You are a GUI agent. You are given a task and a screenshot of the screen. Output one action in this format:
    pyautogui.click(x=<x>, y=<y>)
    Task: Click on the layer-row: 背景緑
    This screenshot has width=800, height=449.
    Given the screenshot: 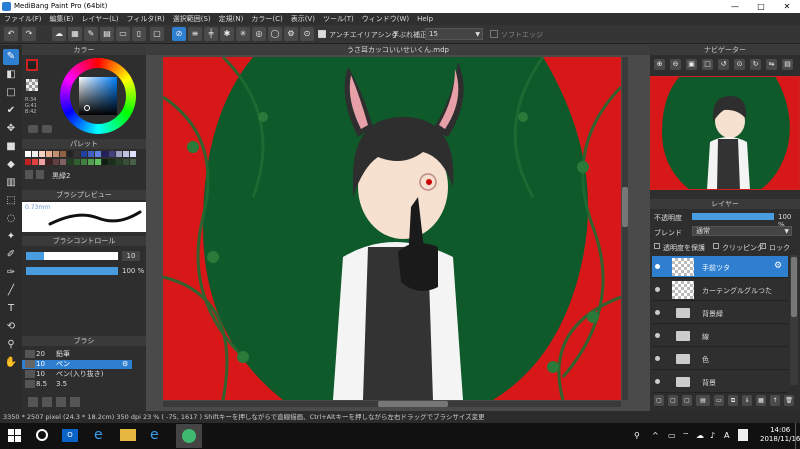 What is the action you would take?
    pyautogui.click(x=720, y=313)
    